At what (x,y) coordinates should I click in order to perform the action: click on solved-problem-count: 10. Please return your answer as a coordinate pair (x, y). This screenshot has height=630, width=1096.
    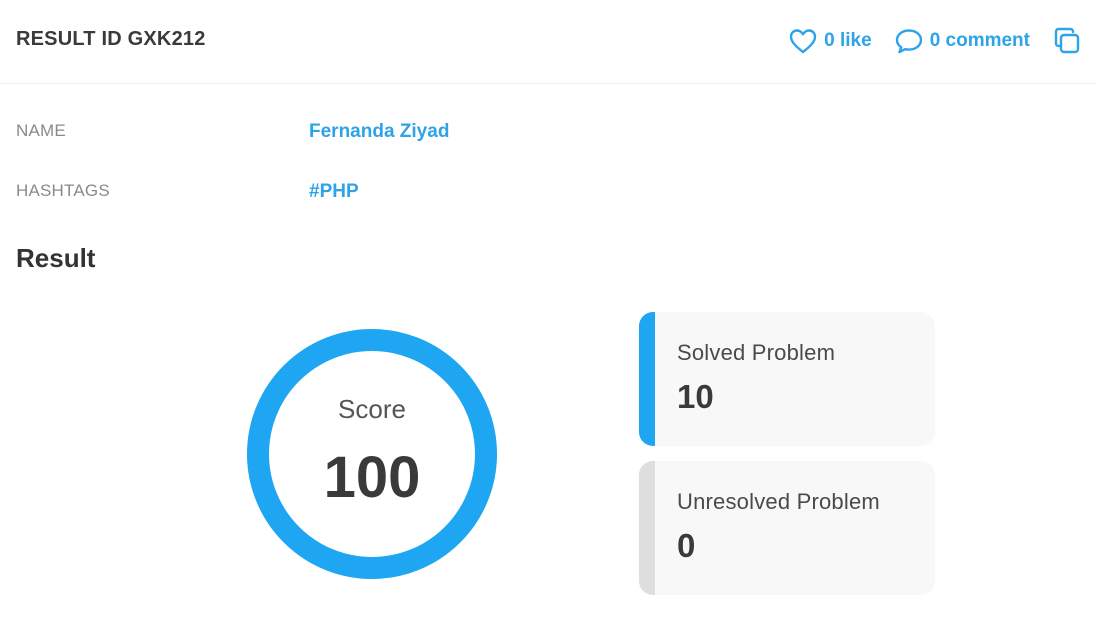
    Looking at the image, I should click on (695, 396).